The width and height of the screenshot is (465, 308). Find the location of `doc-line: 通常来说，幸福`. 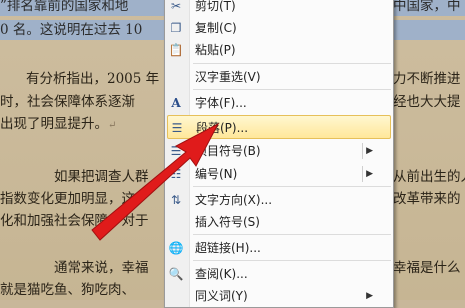

doc-line: 通常来说，幸福 is located at coordinates (101, 268).